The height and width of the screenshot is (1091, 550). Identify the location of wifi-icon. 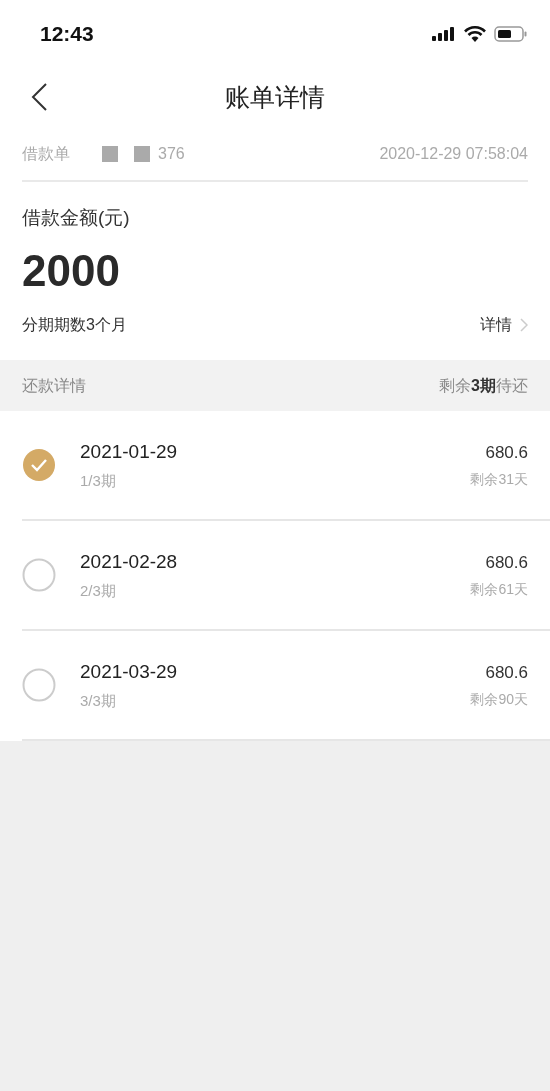
(475, 34).